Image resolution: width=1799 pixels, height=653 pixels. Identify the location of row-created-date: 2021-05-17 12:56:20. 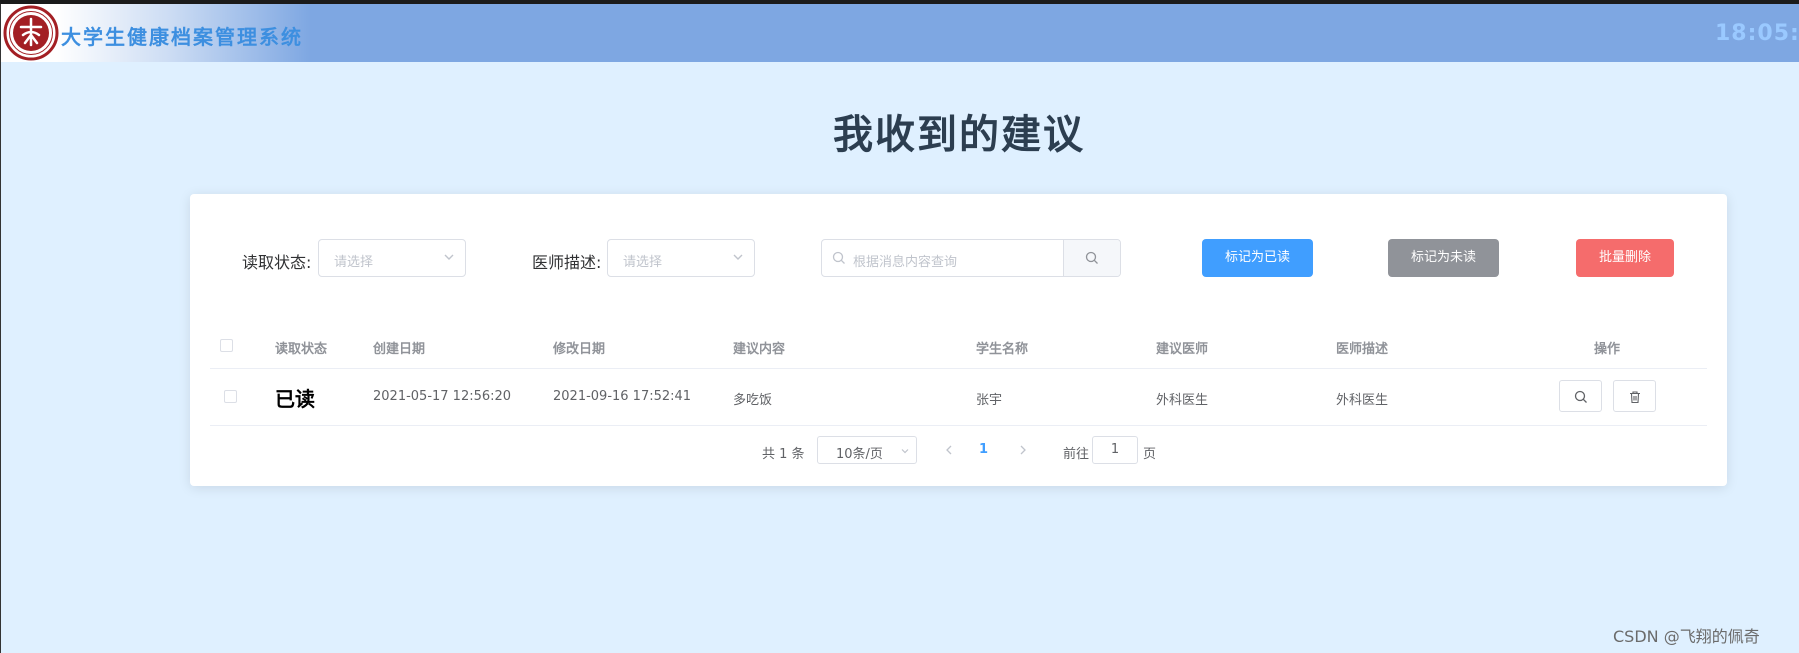
(442, 396).